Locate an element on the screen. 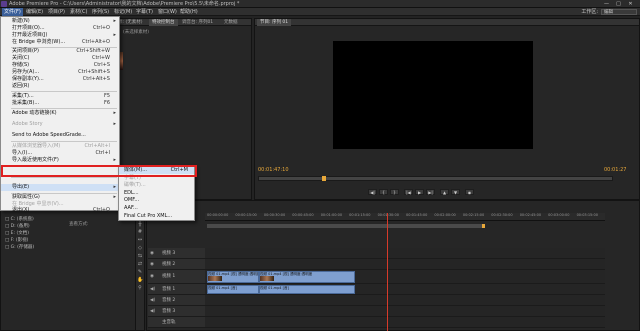 The height and width of the screenshot is (331, 640). program-scrub-bar is located at coordinates (435, 178).